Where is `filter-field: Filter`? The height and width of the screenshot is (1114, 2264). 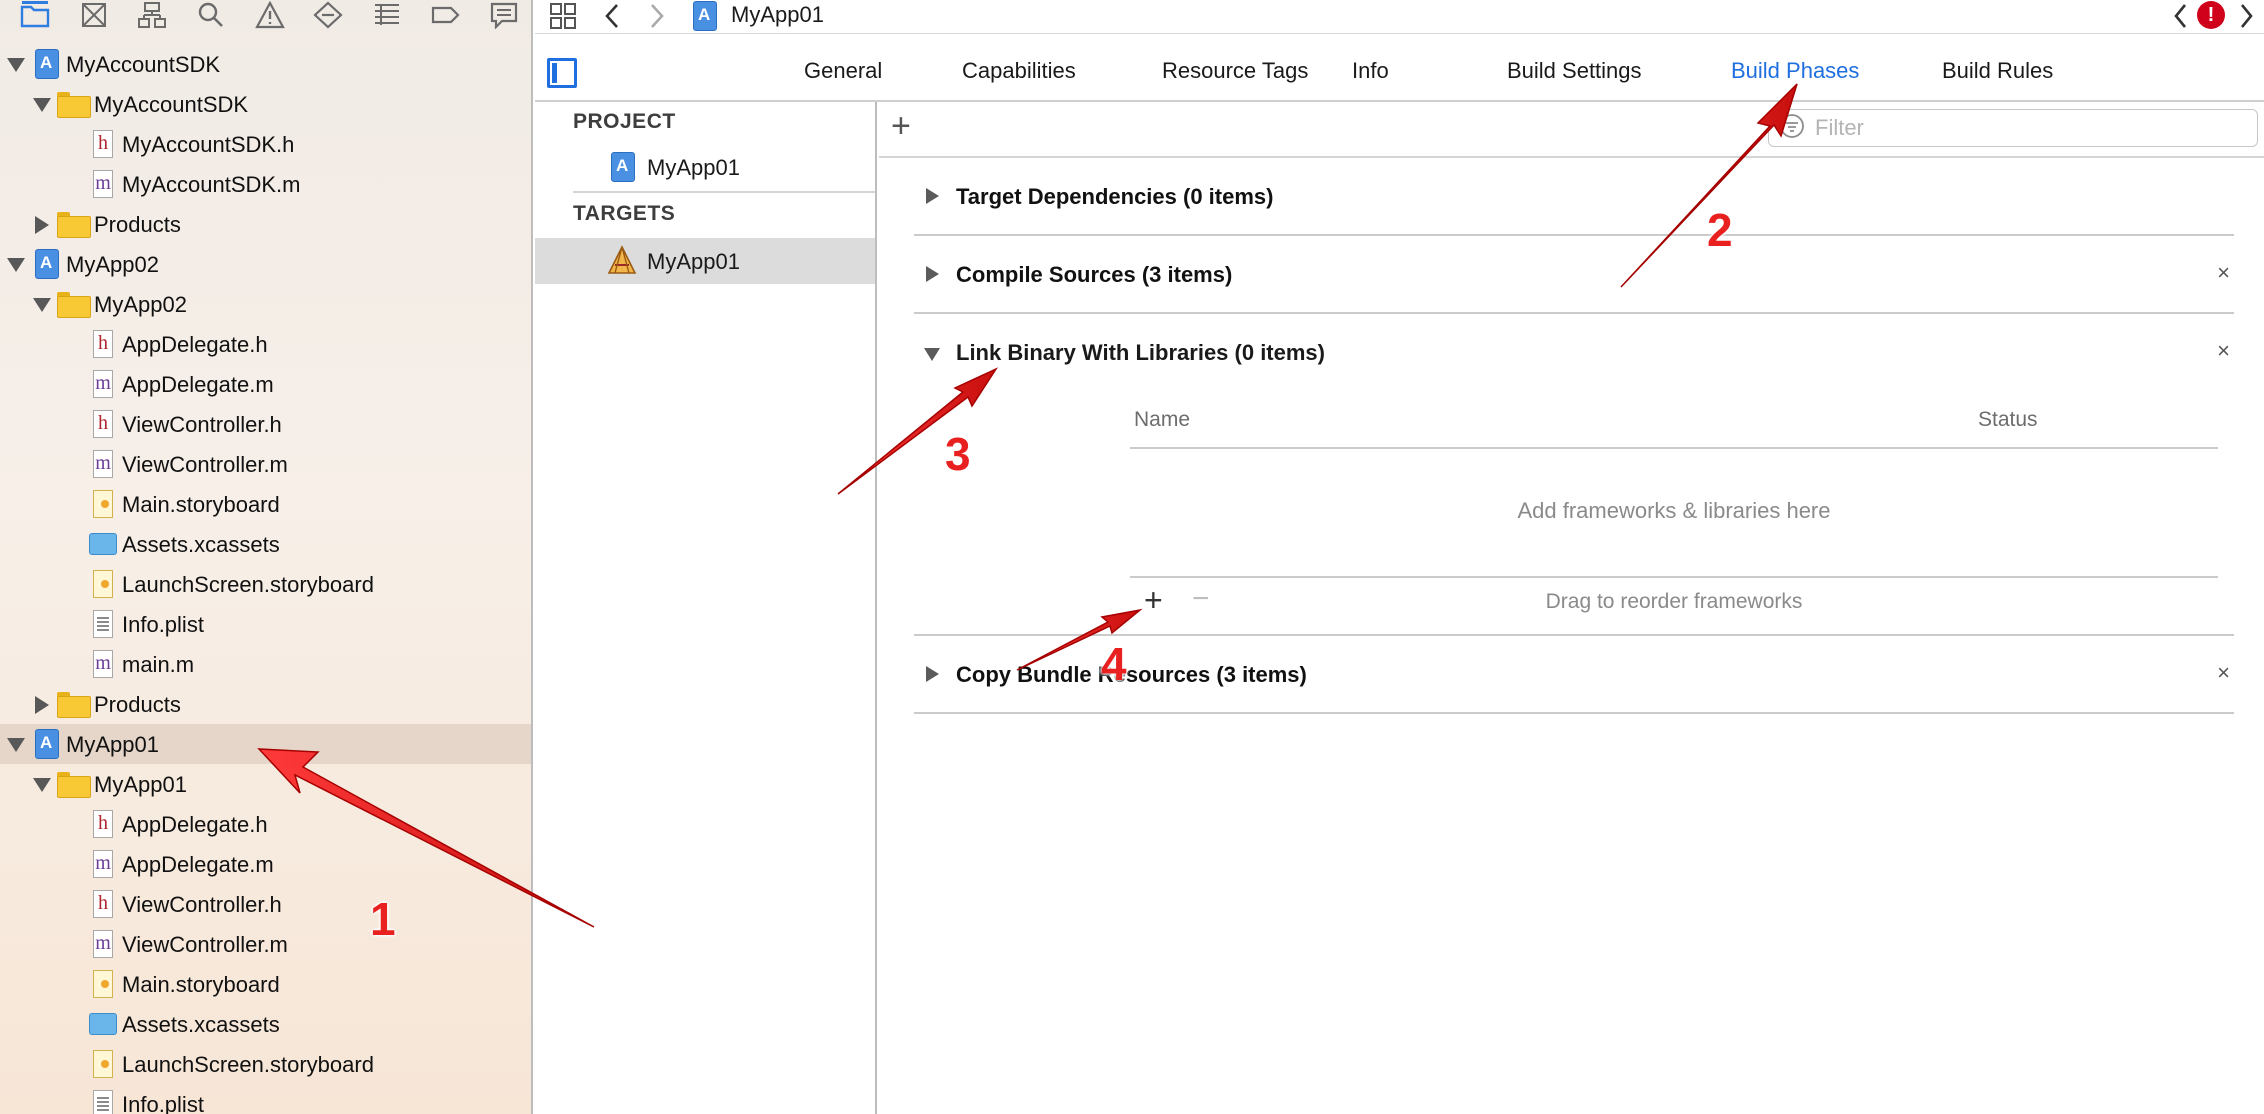
filter-field: Filter is located at coordinates (2013, 128).